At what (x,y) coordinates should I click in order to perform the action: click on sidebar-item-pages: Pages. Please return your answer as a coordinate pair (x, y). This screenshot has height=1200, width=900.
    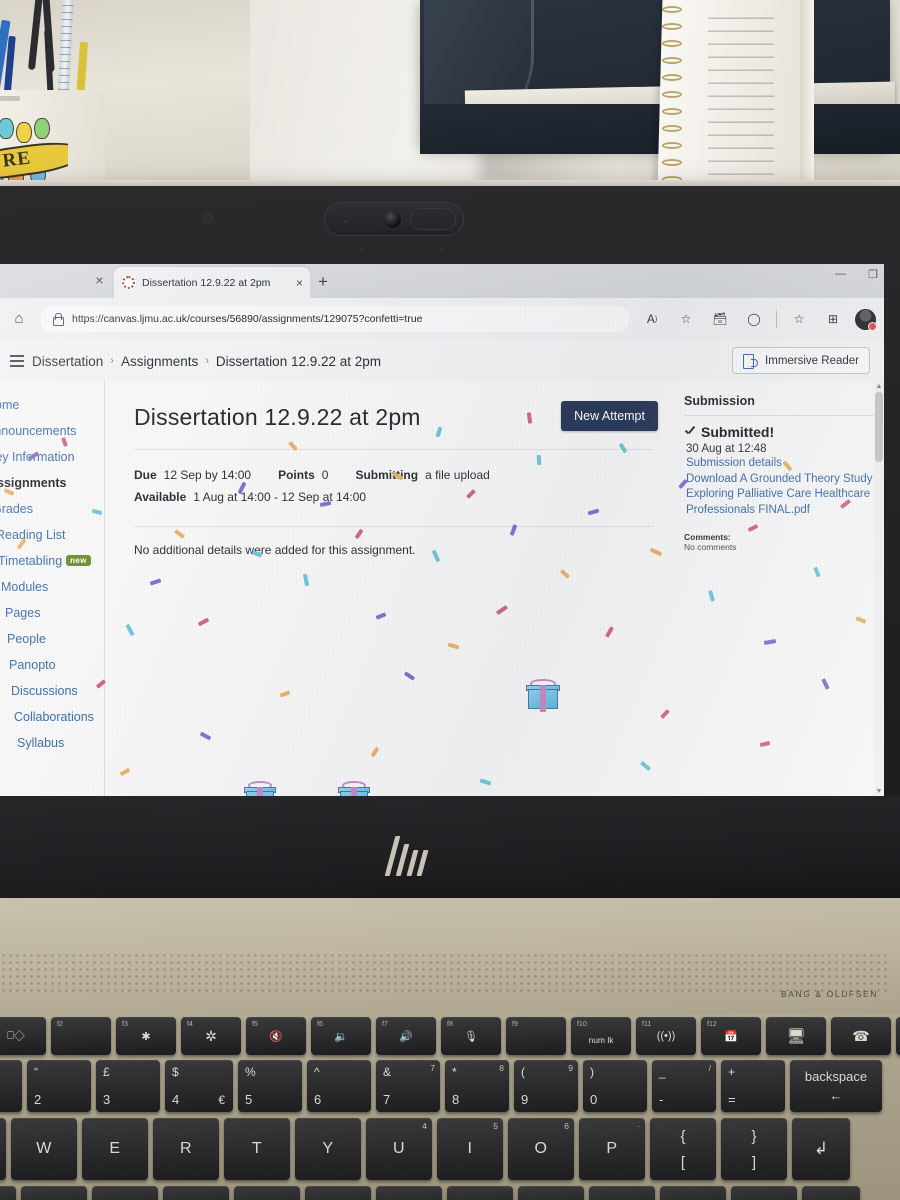
    Looking at the image, I should click on (54, 613).